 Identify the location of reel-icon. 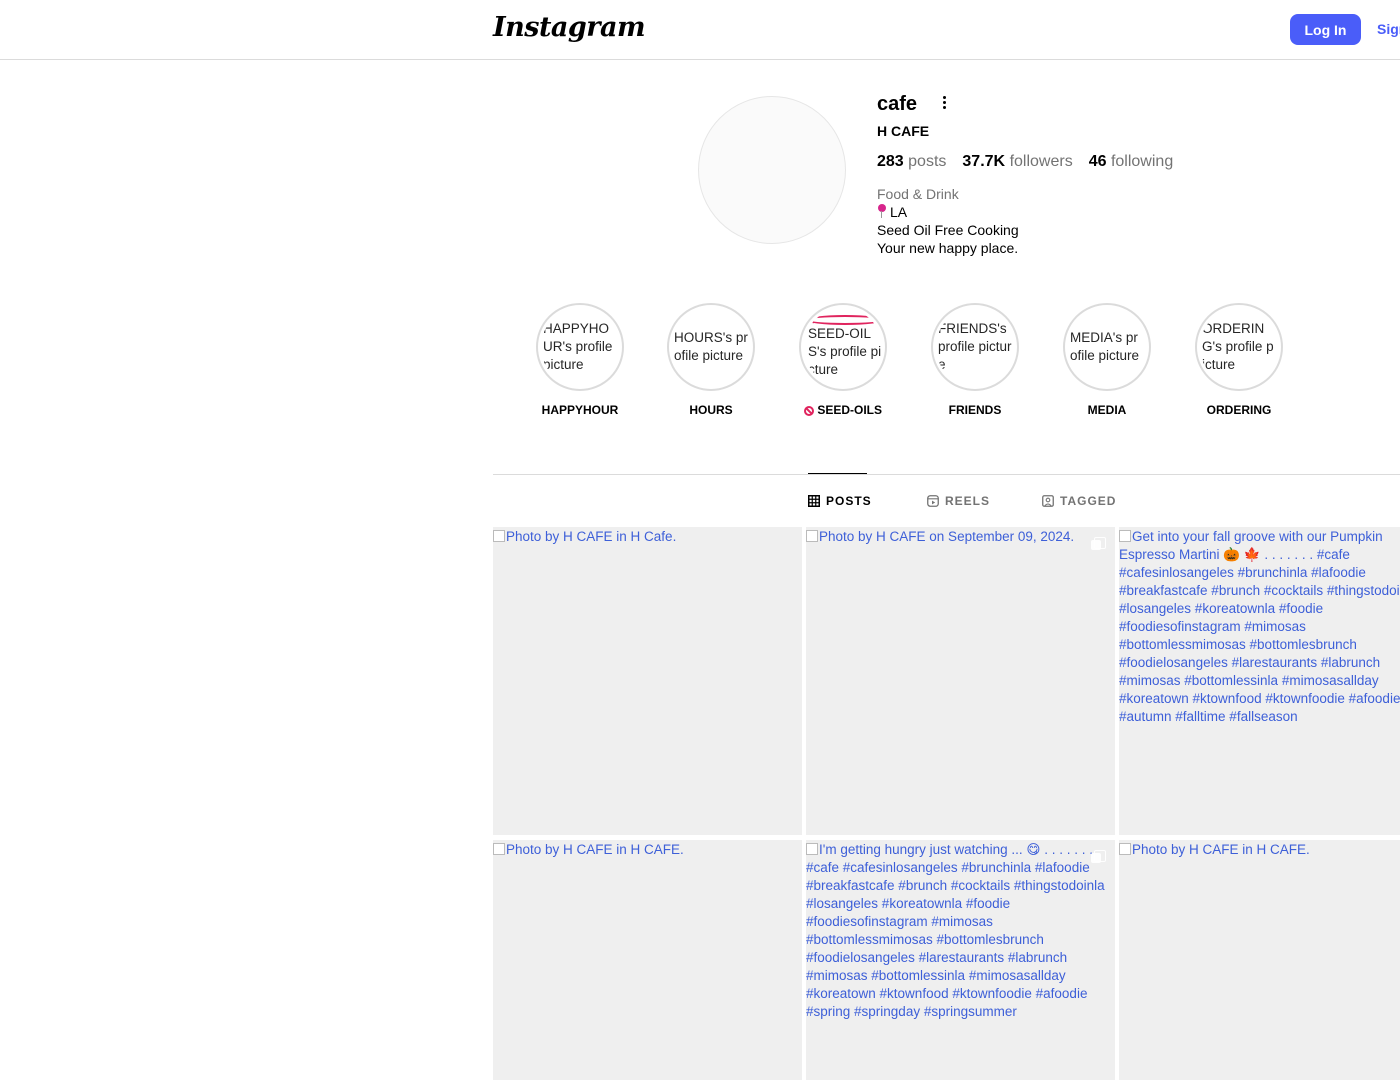
(1098, 857).